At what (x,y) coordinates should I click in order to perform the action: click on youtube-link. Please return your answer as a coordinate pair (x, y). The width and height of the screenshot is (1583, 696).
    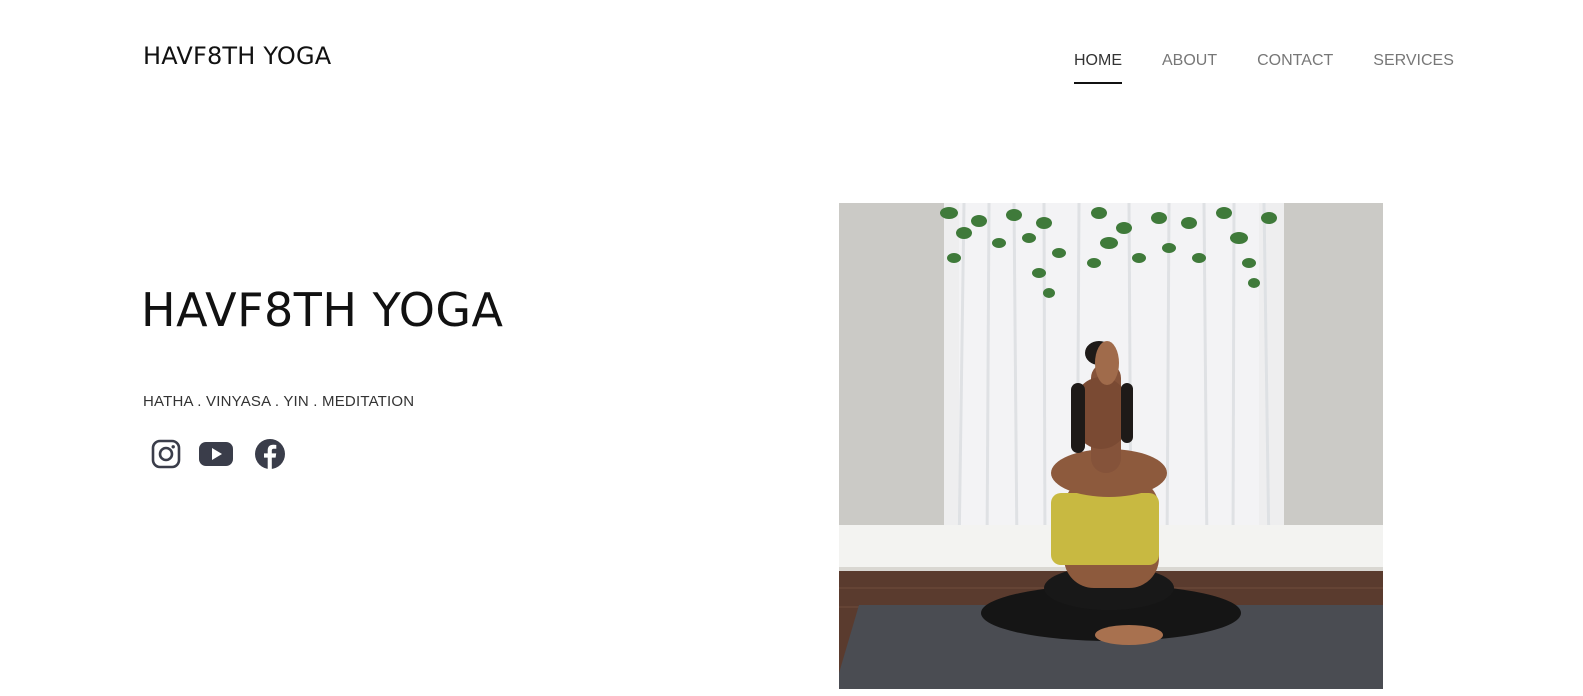
    Looking at the image, I should click on (216, 454).